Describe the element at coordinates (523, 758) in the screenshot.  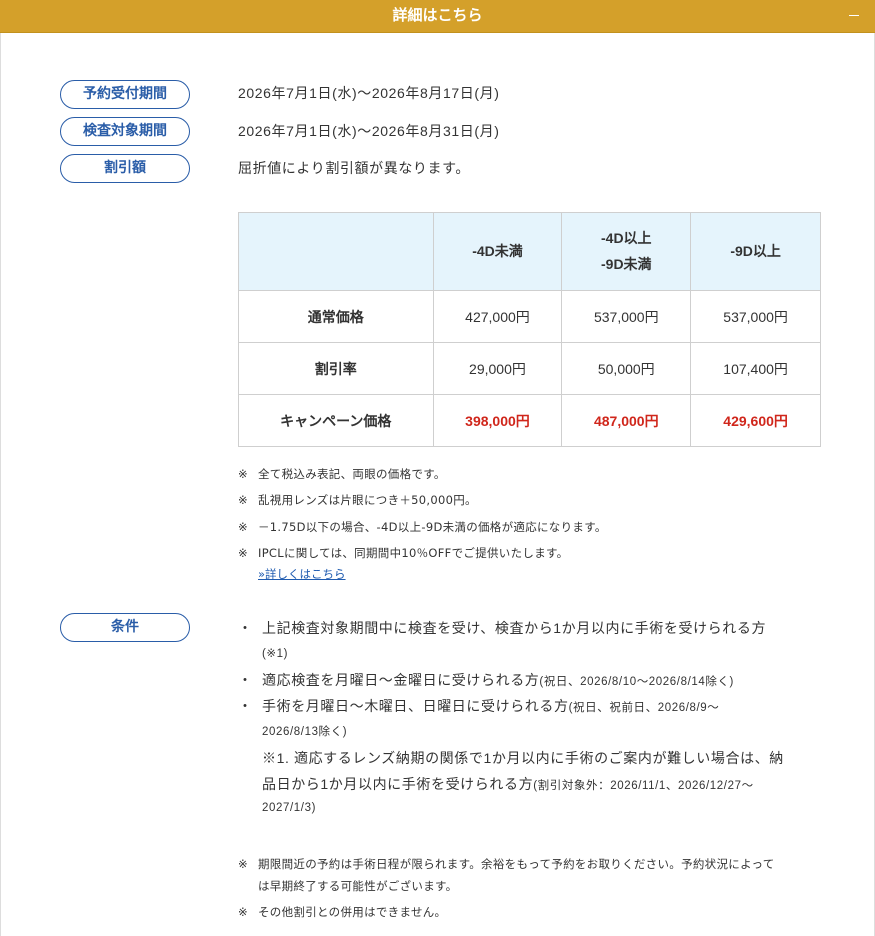
I see `footnote-text: ※1. 適応するレンズ納期の関係で1か月以内に手術のご案内が難しい場合は、納` at that location.